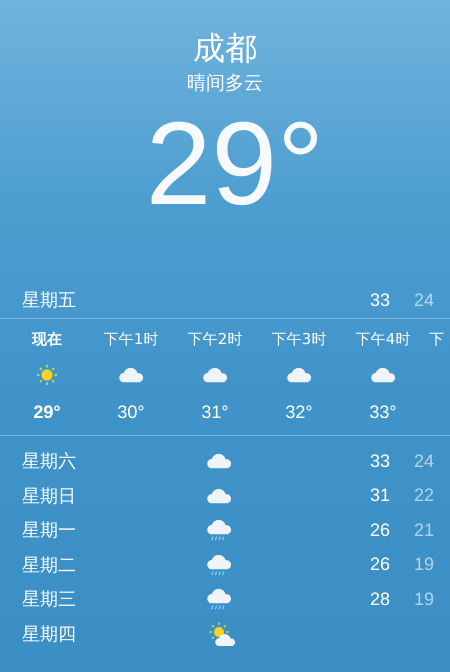 Image resolution: width=450 pixels, height=672 pixels. I want to click on city-name: 成都, so click(225, 48).